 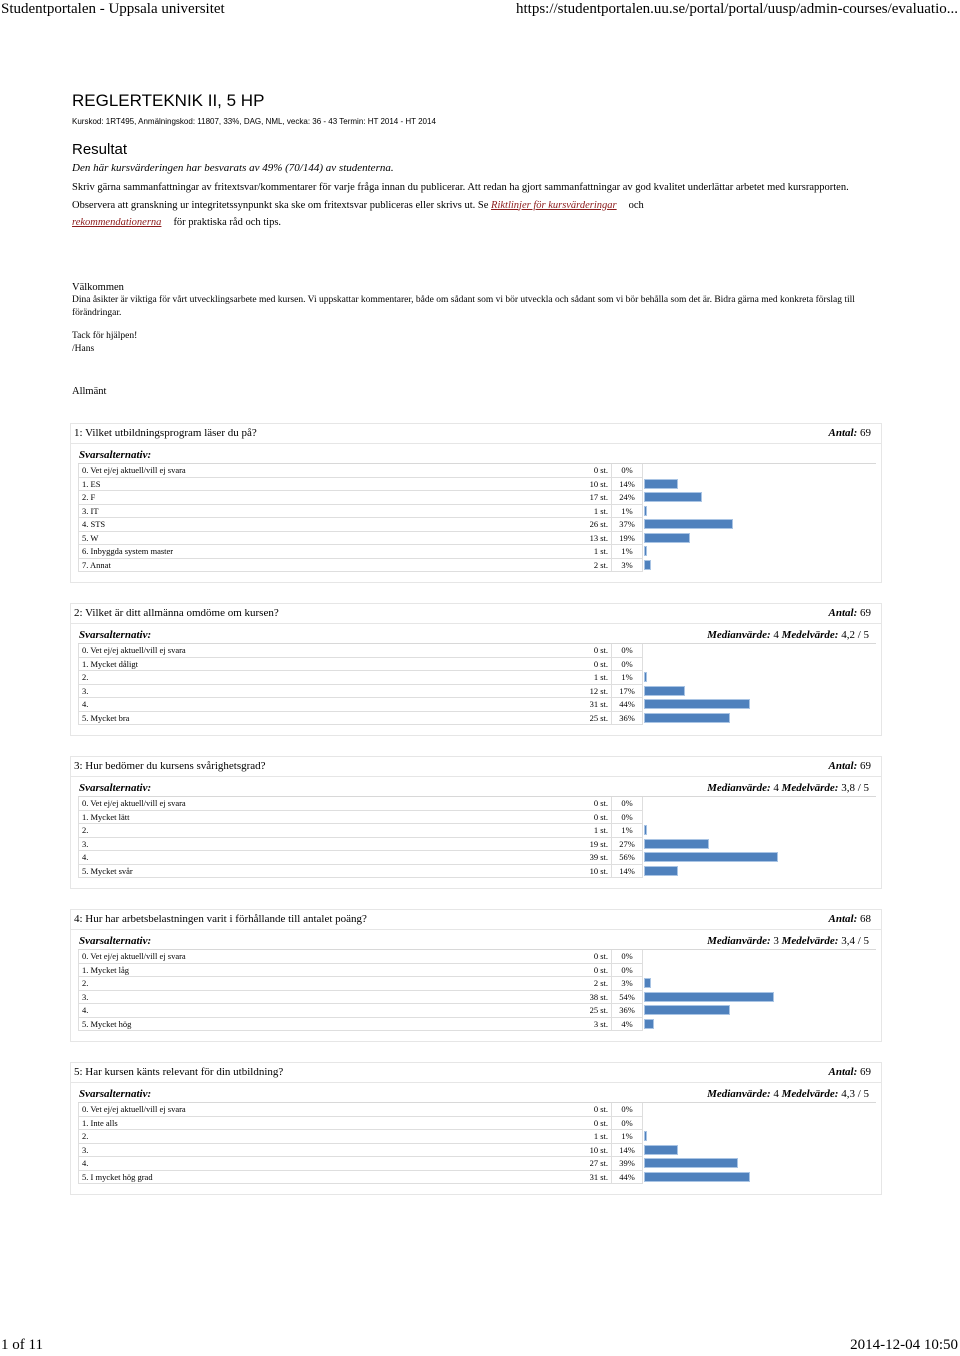 I want to click on mean-value: 3,8 / 5, so click(x=855, y=788).